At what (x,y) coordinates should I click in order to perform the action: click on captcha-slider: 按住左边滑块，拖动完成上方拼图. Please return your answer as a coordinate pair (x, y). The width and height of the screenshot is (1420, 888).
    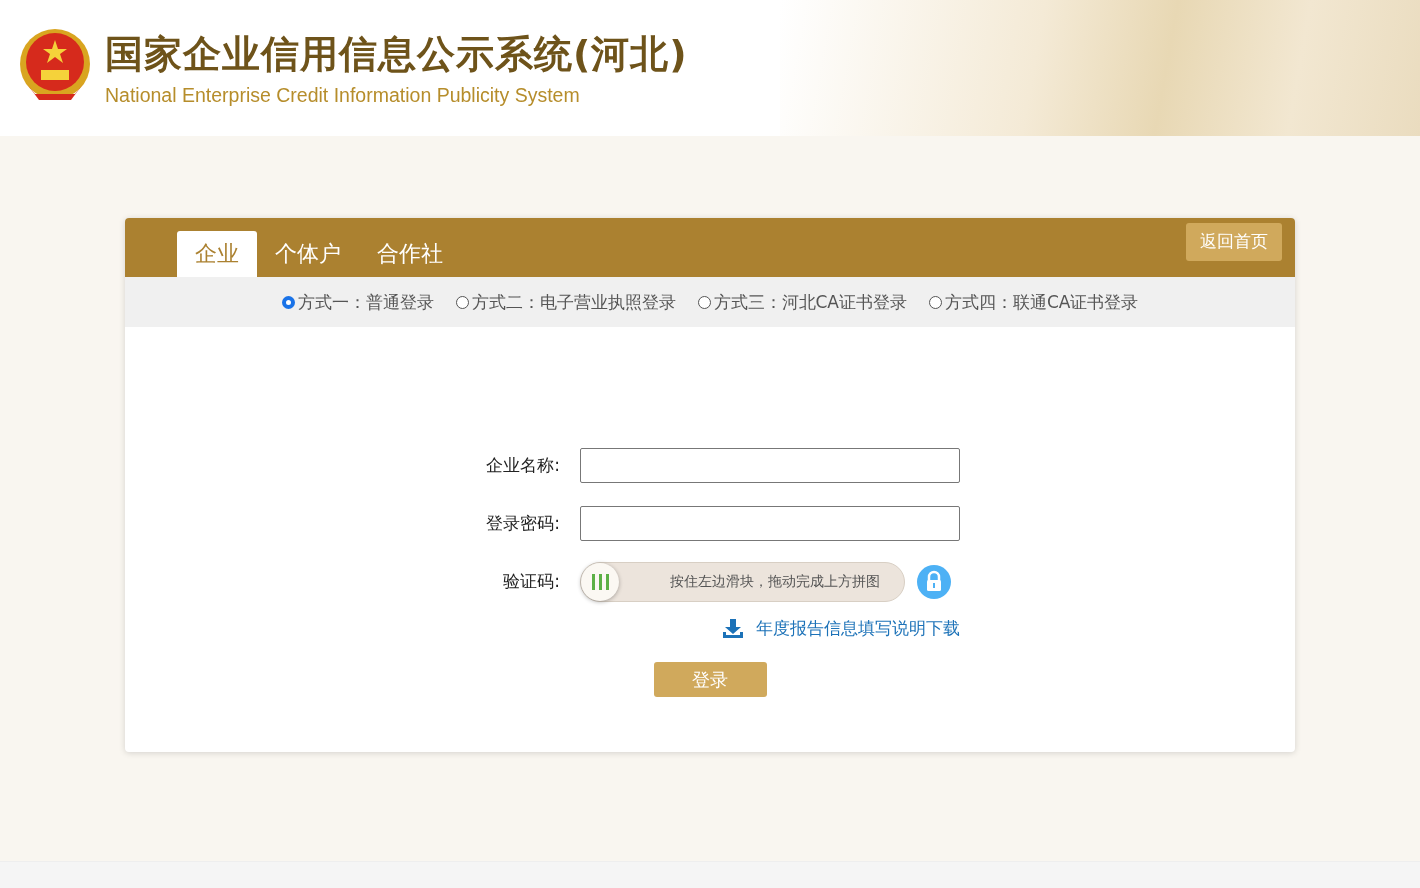
    Looking at the image, I should click on (742, 581).